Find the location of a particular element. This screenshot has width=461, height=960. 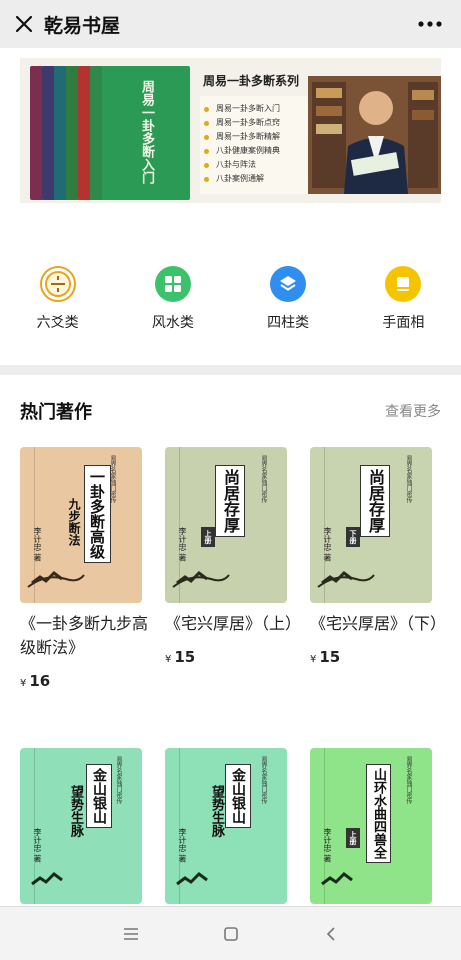

banner-list-item: 八卦与阵法 is located at coordinates (260, 165).